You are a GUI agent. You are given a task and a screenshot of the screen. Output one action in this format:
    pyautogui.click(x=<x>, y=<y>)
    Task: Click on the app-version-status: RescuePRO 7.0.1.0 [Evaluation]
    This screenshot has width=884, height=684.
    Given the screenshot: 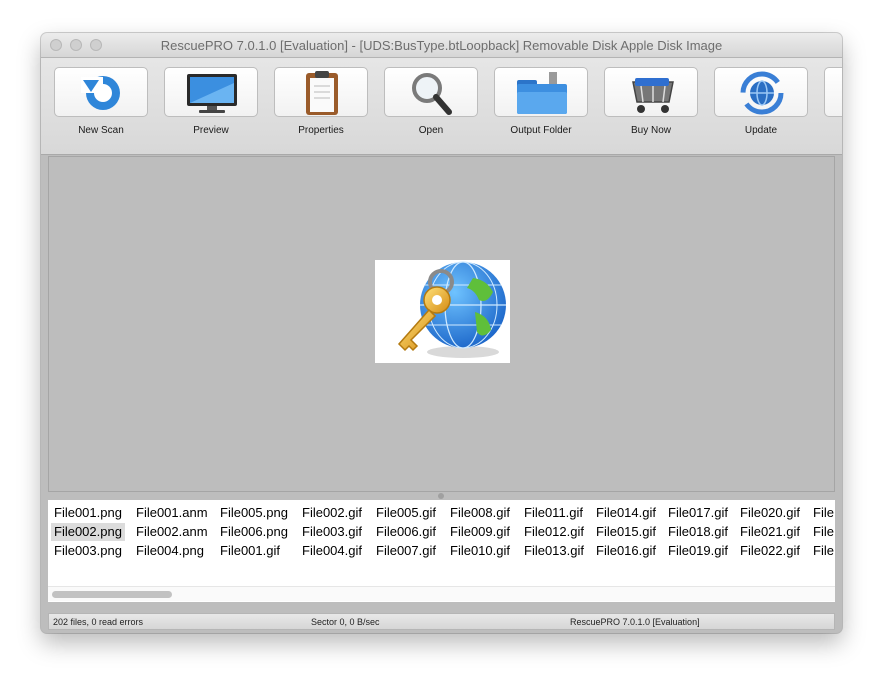 What is the action you would take?
    pyautogui.click(x=635, y=622)
    